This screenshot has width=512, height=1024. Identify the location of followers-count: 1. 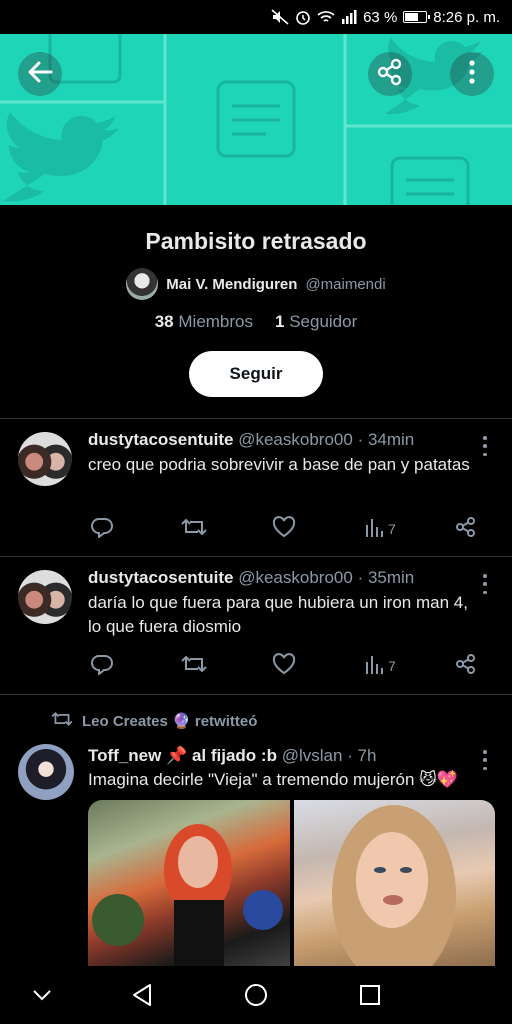
(280, 321).